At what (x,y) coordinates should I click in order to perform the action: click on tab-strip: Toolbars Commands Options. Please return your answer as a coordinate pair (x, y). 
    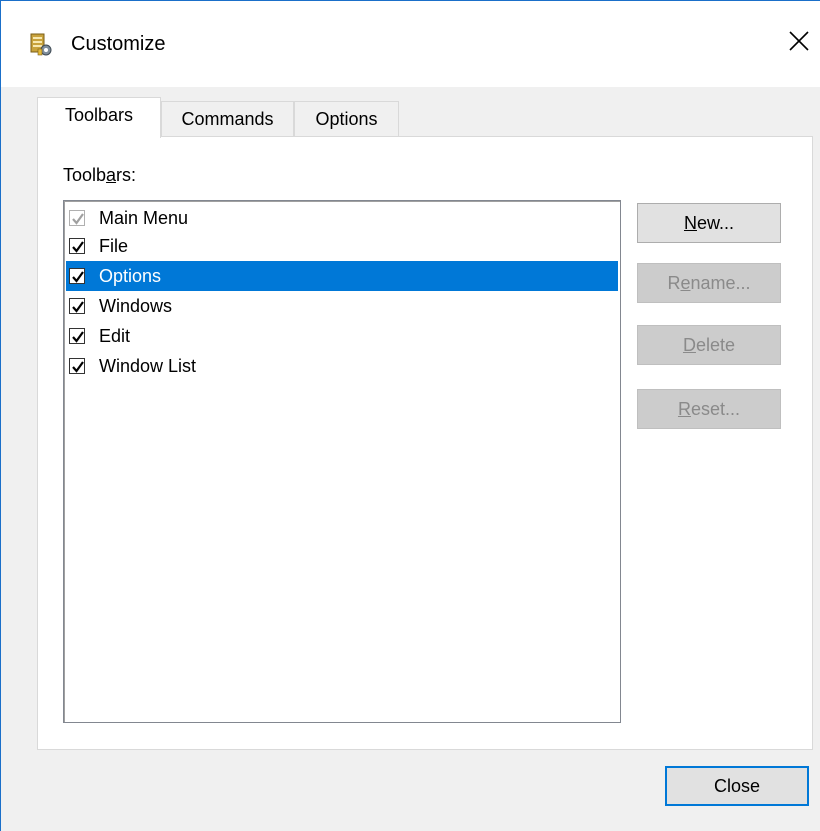
    Looking at the image, I should click on (407, 117).